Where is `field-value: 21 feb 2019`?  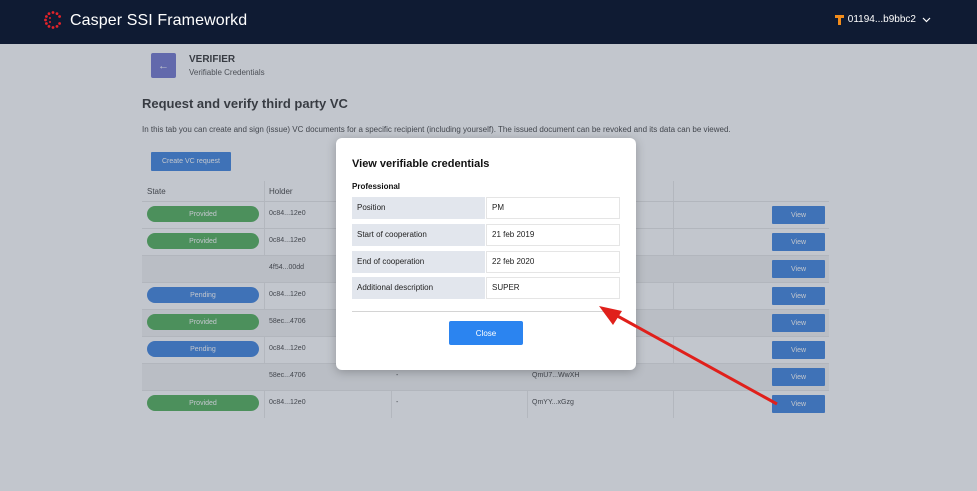
field-value: 21 feb 2019 is located at coordinates (553, 235).